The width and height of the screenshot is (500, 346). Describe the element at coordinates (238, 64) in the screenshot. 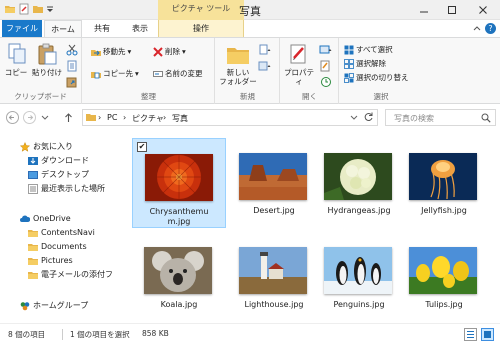

I see `new-folder-button: 新しい フォルダー` at that location.